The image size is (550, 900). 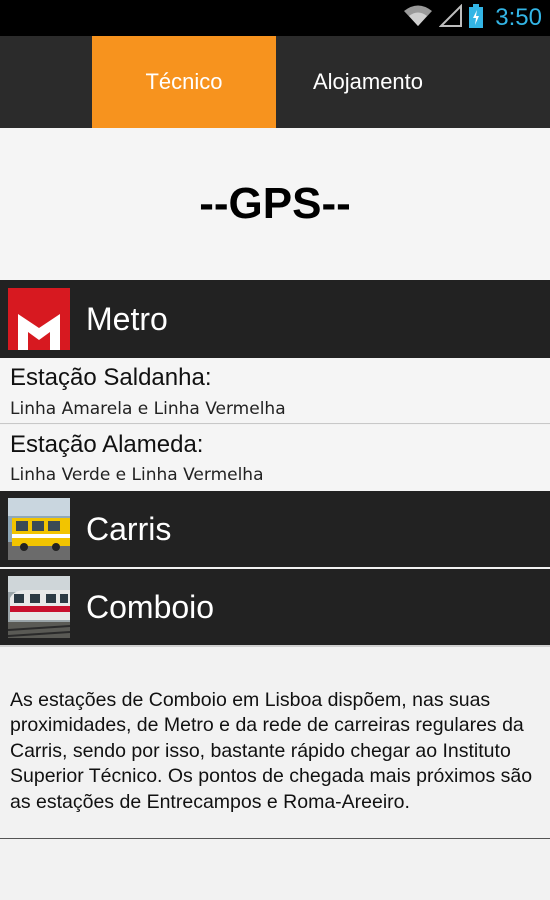 What do you see at coordinates (39, 607) in the screenshot?
I see `train-photo-icon` at bounding box center [39, 607].